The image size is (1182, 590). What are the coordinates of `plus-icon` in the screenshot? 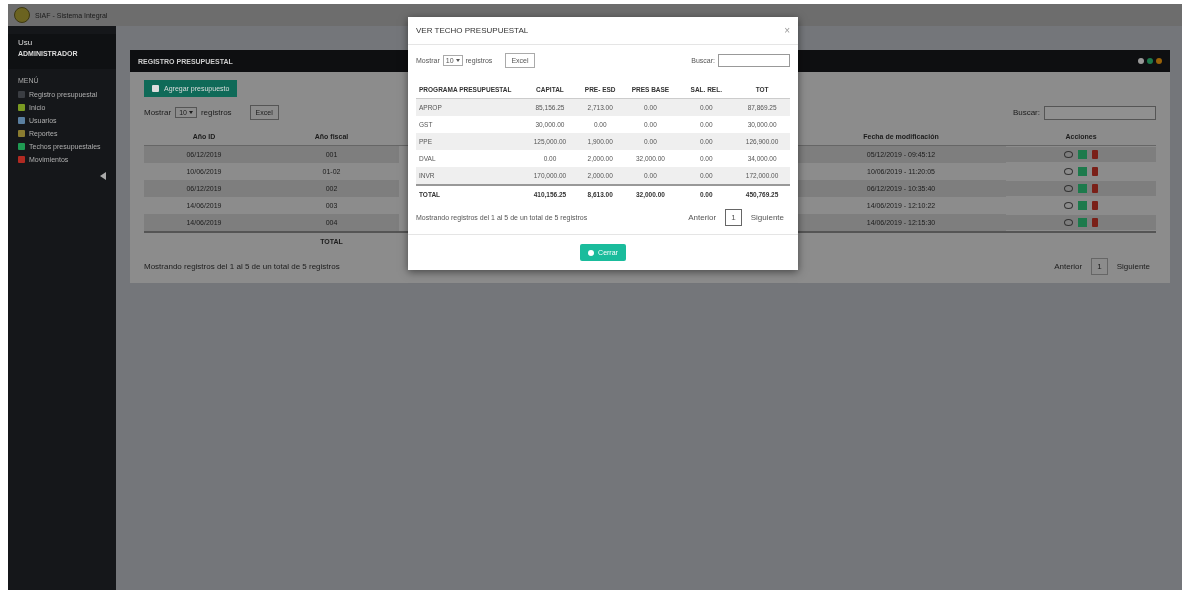 It's located at (155, 88).